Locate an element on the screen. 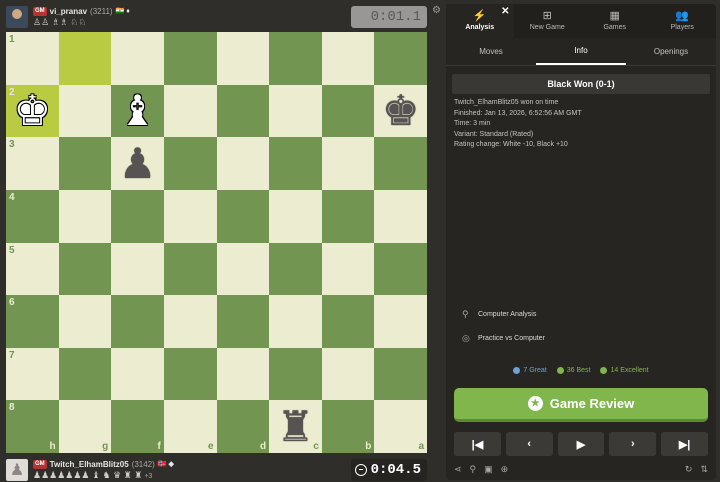 The image size is (720, 482). square-g6 is located at coordinates (85, 321).